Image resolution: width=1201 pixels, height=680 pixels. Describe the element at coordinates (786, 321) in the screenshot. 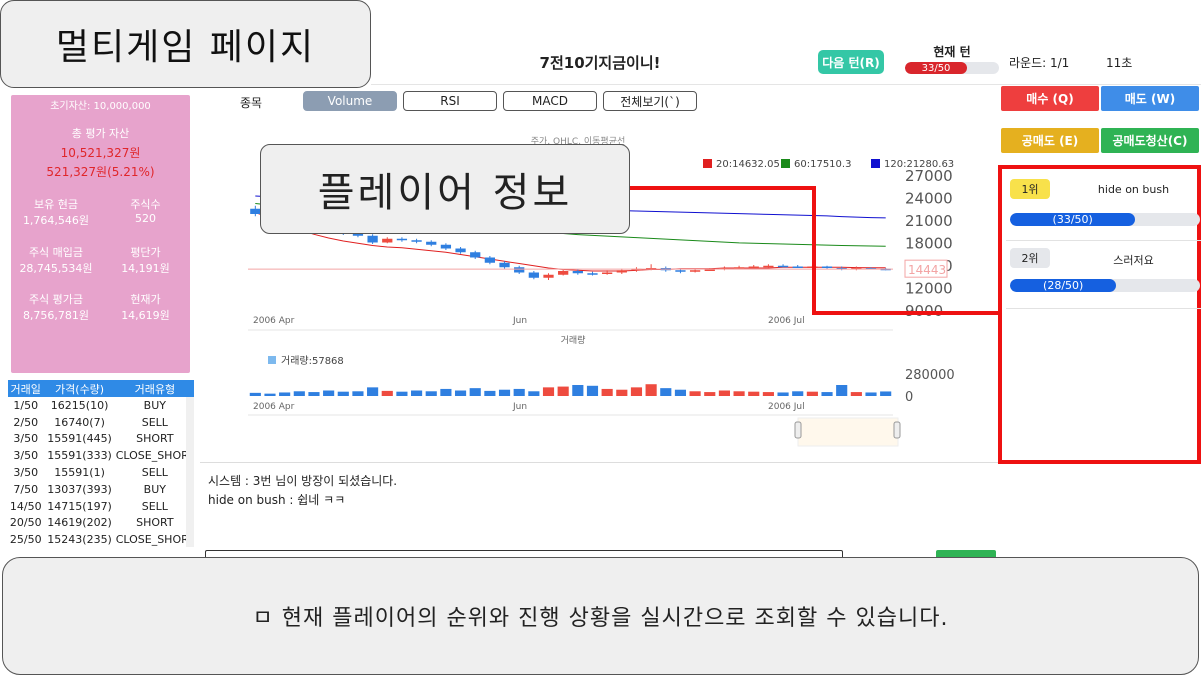

I see `x-tick-label: 2006 Jul` at that location.